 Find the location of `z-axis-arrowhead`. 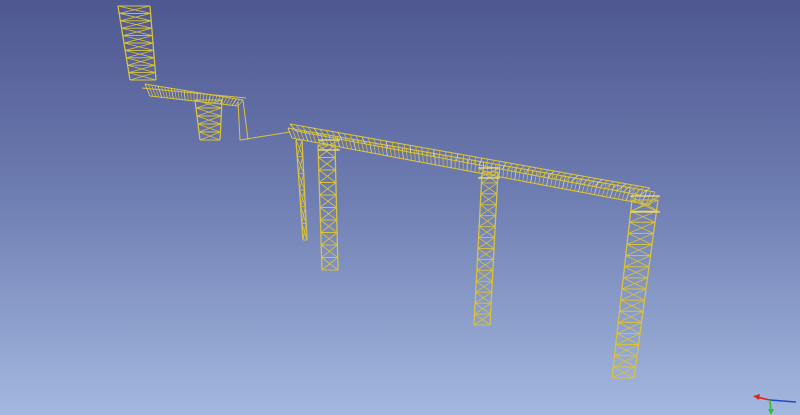

z-axis-arrowhead is located at coordinates (771, 412).